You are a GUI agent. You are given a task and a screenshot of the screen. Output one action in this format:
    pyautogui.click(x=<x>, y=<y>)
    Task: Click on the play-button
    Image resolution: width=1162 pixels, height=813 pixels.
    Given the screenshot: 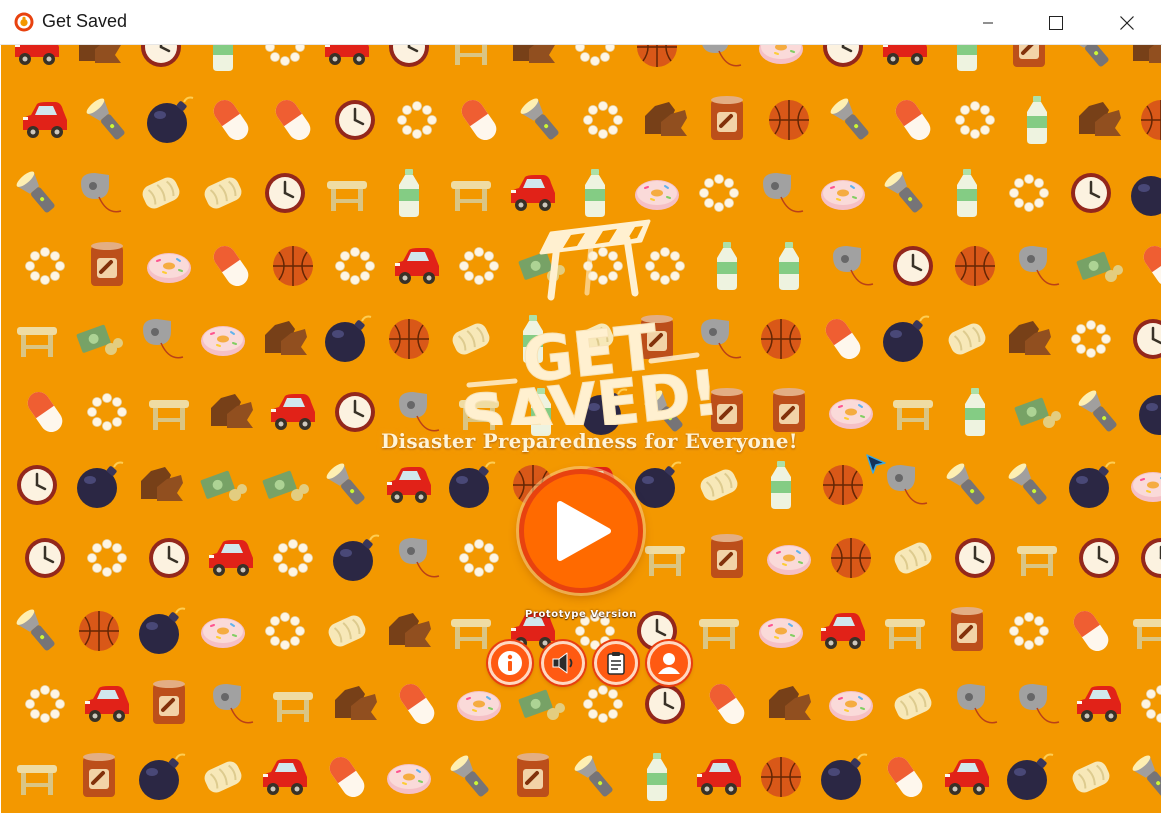 What is the action you would take?
    pyautogui.click(x=581, y=531)
    